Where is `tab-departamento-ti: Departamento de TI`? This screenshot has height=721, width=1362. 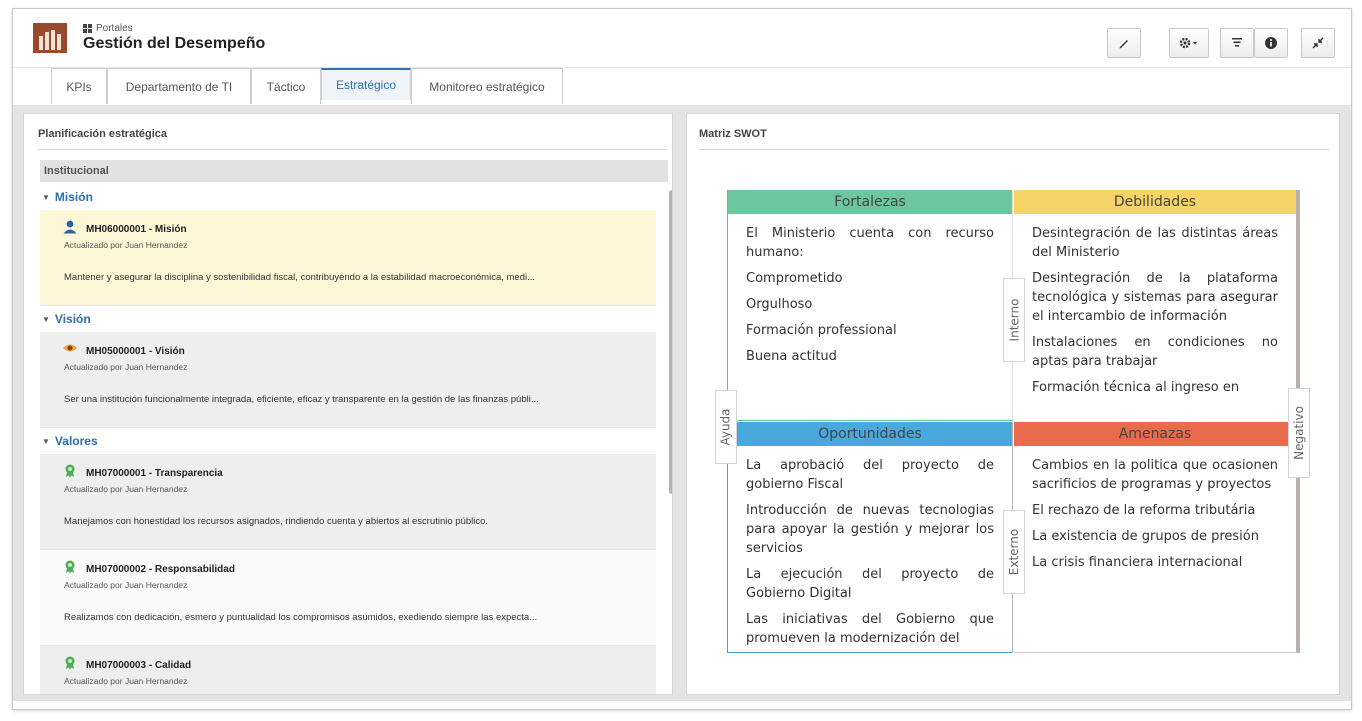
tab-departamento-ti: Departamento de TI is located at coordinates (179, 86).